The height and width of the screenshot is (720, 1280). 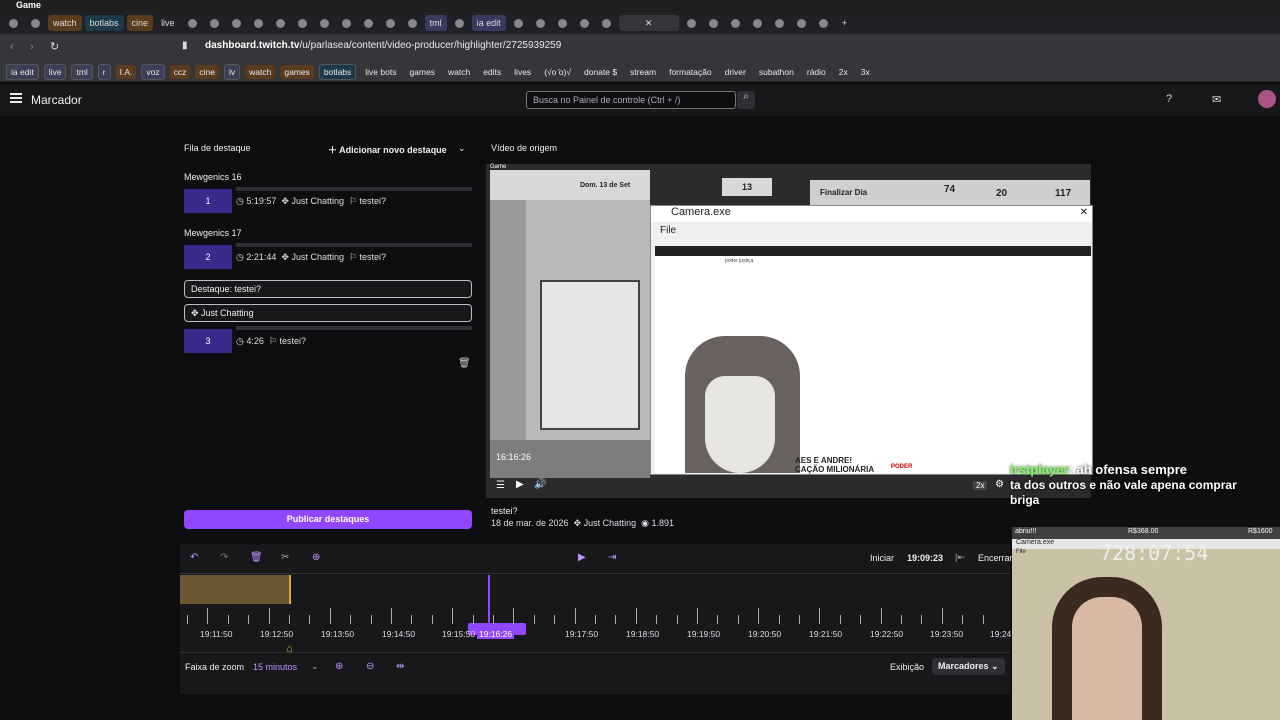 I want to click on highlight-title-input: Destaque: testei?, so click(x=328, y=289).